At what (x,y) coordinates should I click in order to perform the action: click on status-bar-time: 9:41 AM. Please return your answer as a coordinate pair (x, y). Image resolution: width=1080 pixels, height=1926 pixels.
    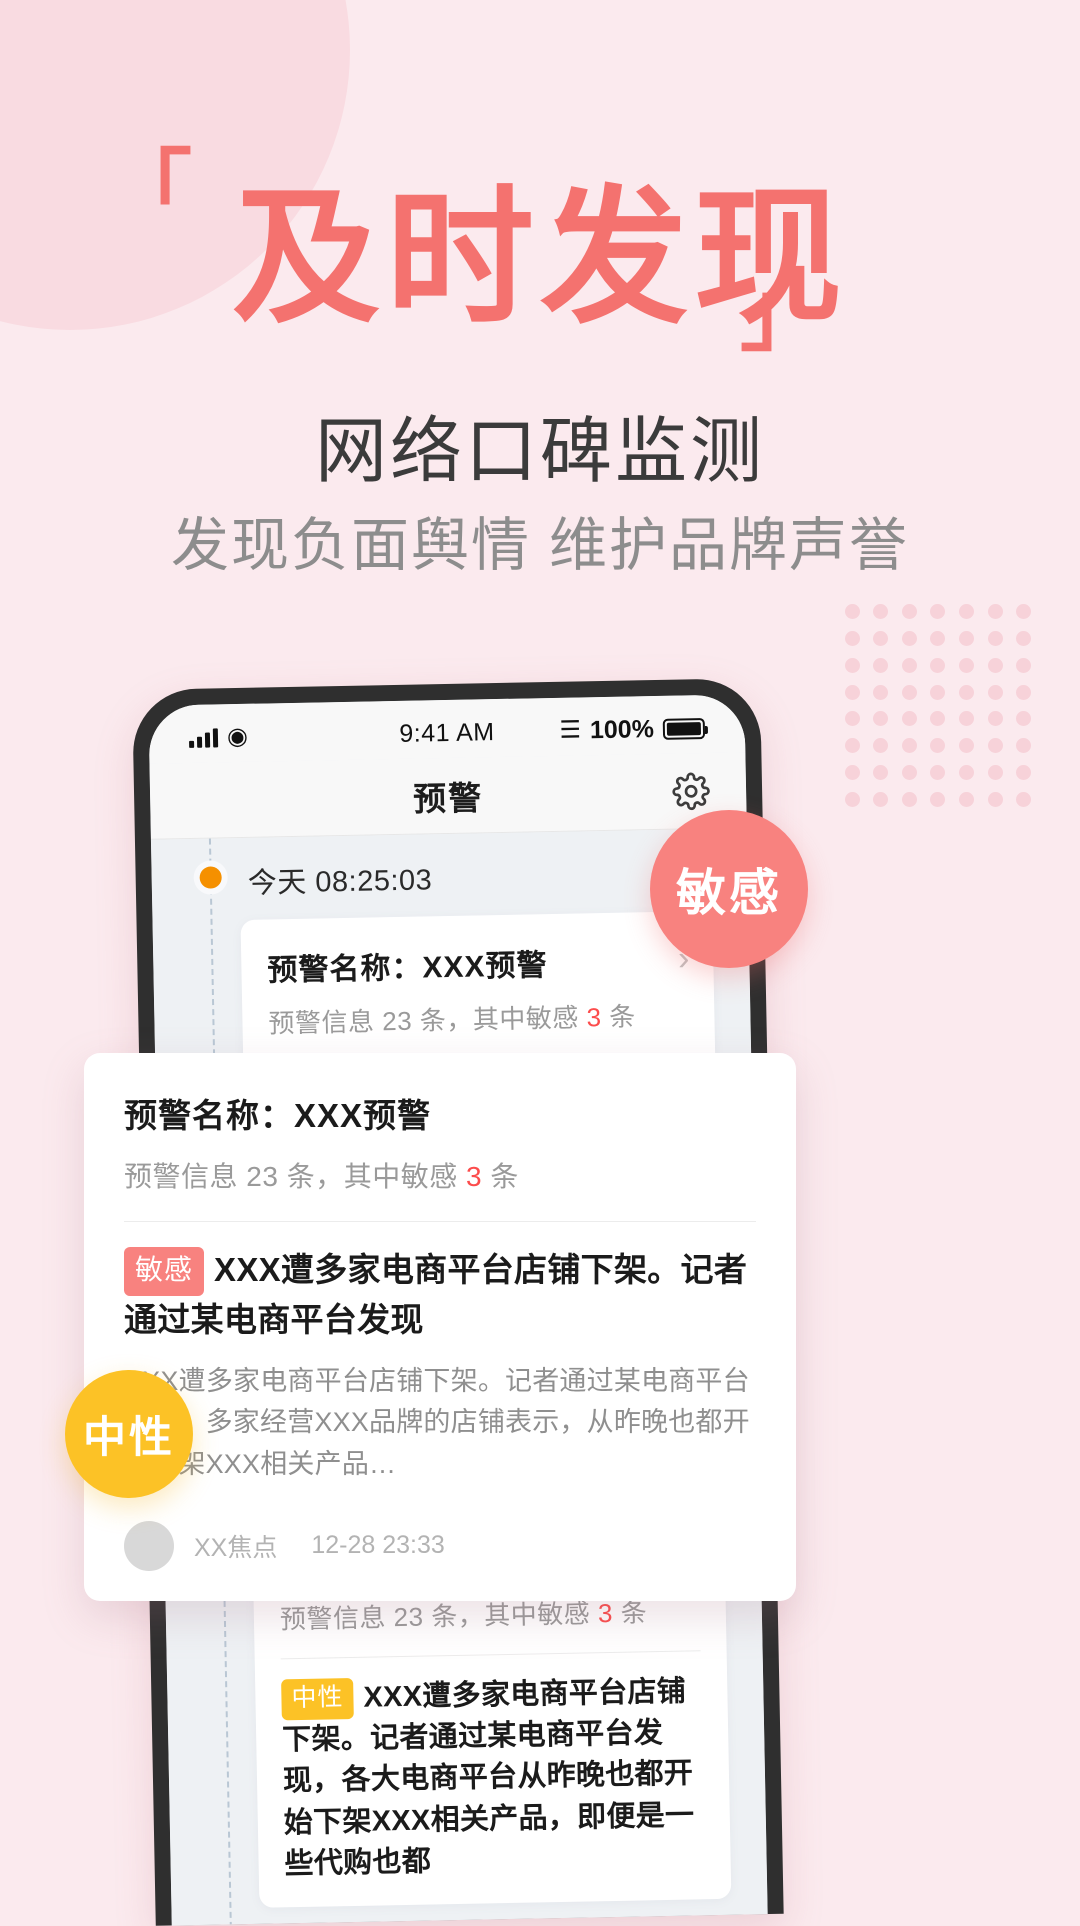
    Looking at the image, I should click on (447, 732).